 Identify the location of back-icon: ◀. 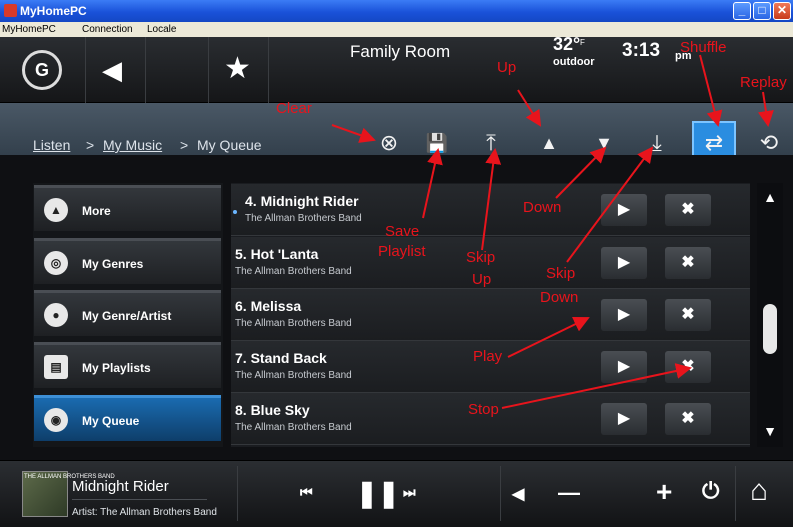
(112, 70).